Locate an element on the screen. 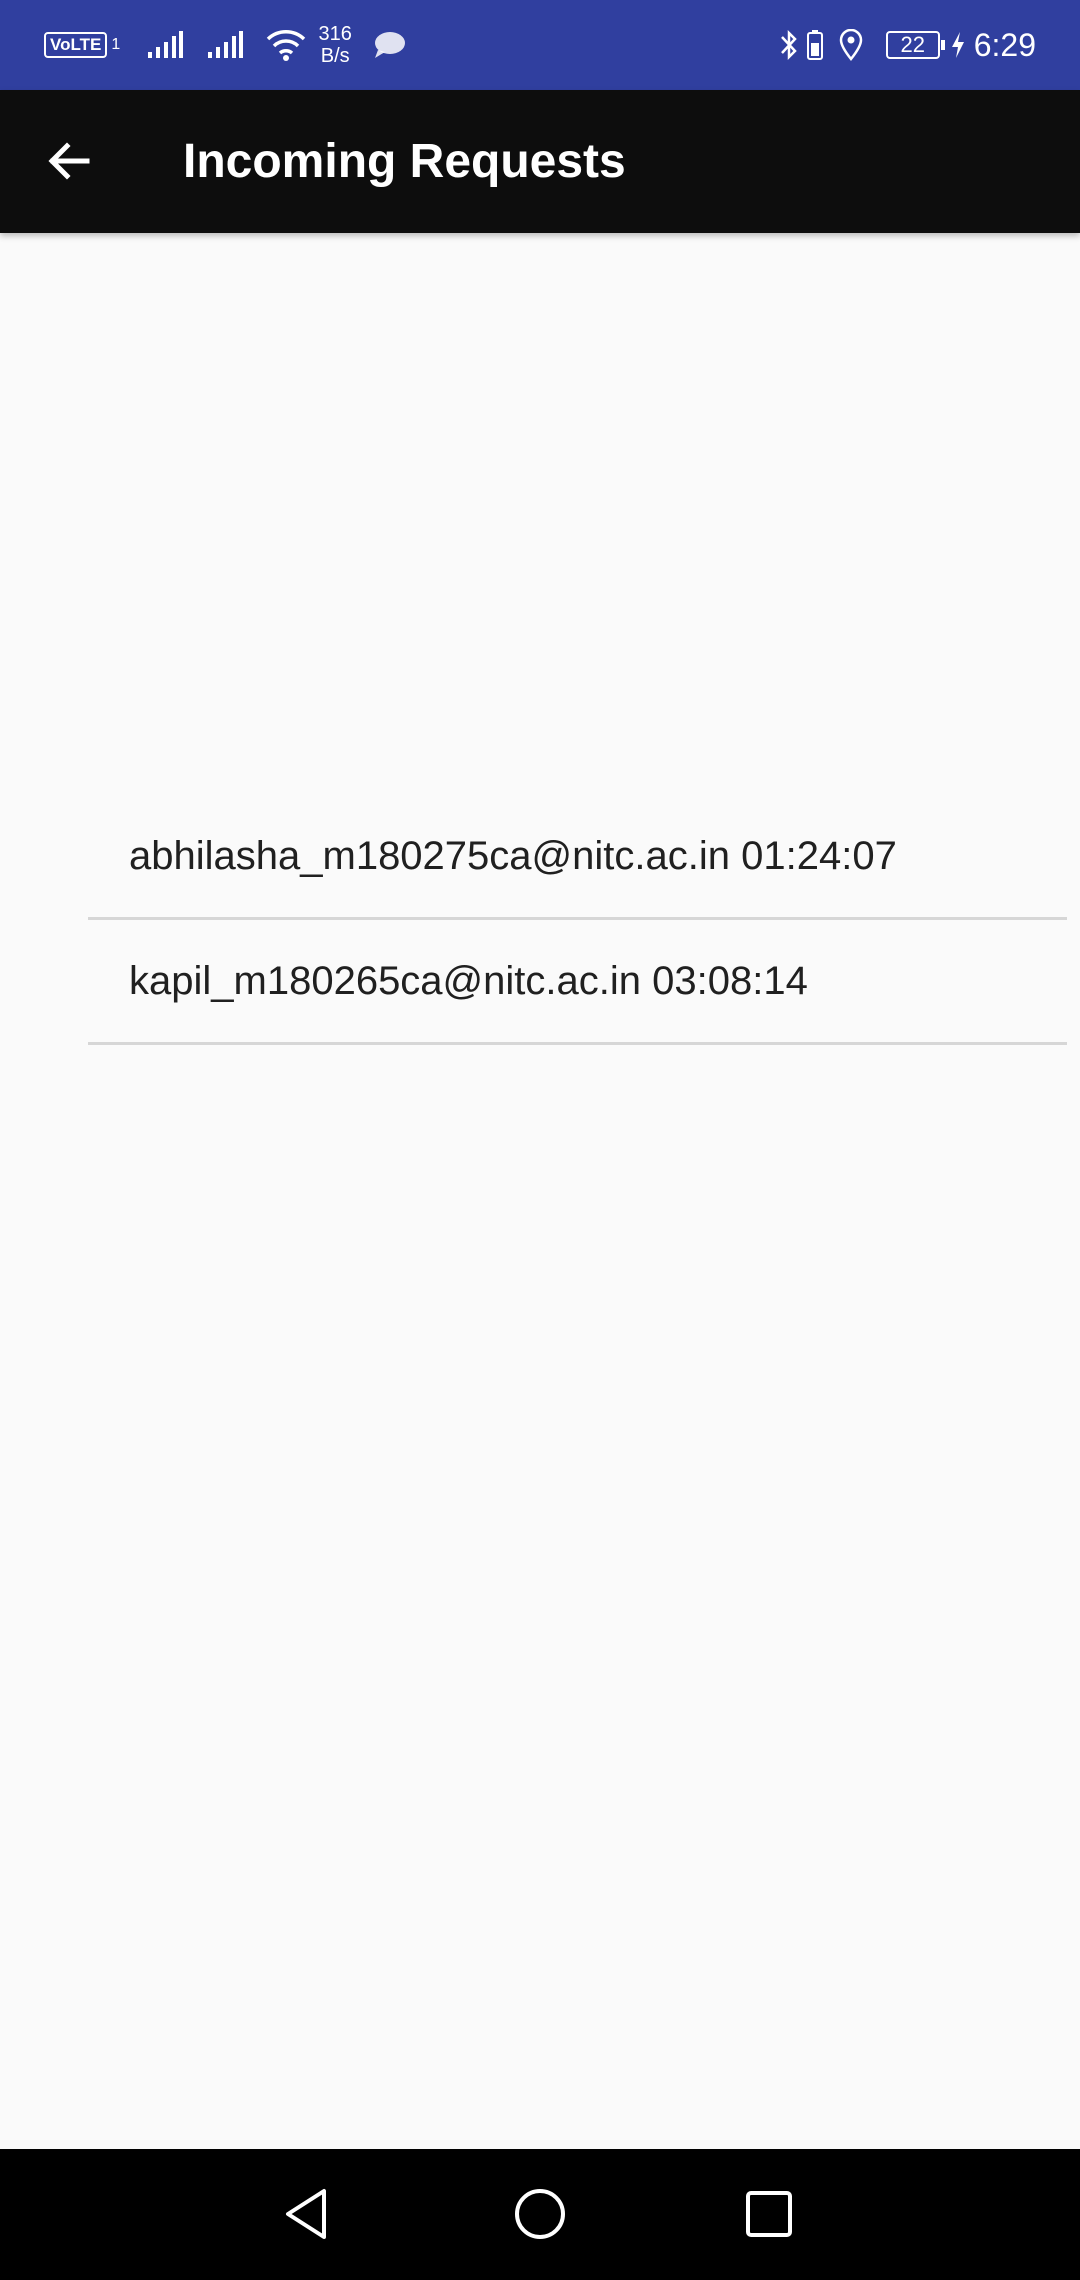 This screenshot has width=1080, height=2280. request-item: abhilasha_m180275ca@nitc.ac.in 01:24:07 is located at coordinates (577, 857).